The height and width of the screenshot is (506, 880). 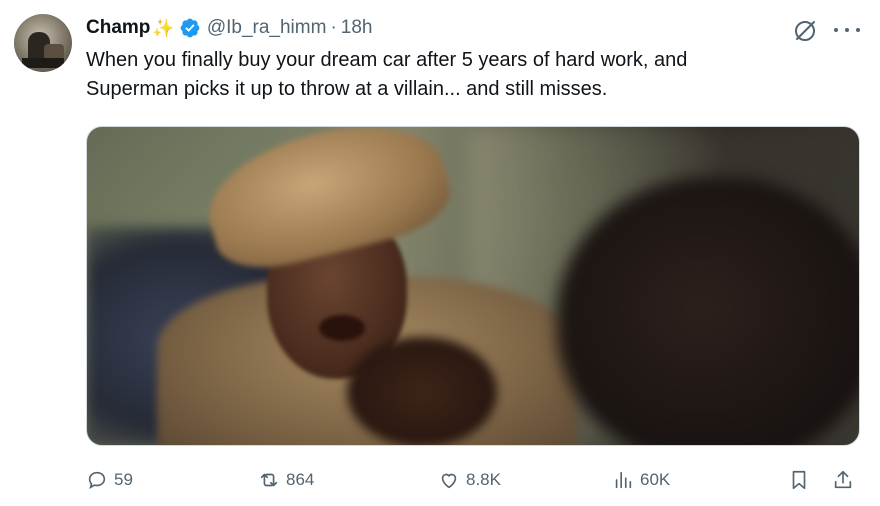 What do you see at coordinates (43, 43) in the screenshot?
I see `avatar` at bounding box center [43, 43].